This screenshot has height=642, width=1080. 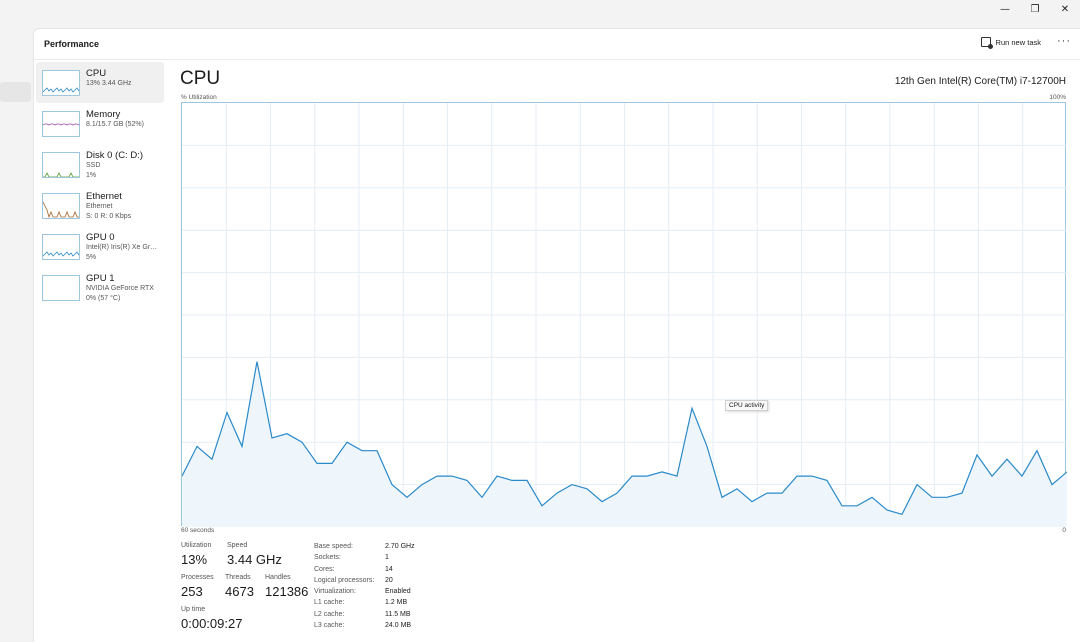 I want to click on resource-name: Disk 0 (C: D:), so click(x=114, y=155).